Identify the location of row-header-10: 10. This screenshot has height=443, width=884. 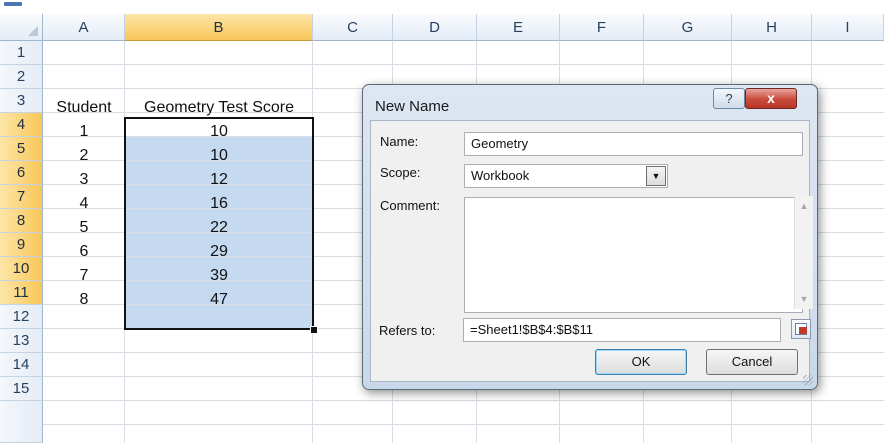
(21, 269).